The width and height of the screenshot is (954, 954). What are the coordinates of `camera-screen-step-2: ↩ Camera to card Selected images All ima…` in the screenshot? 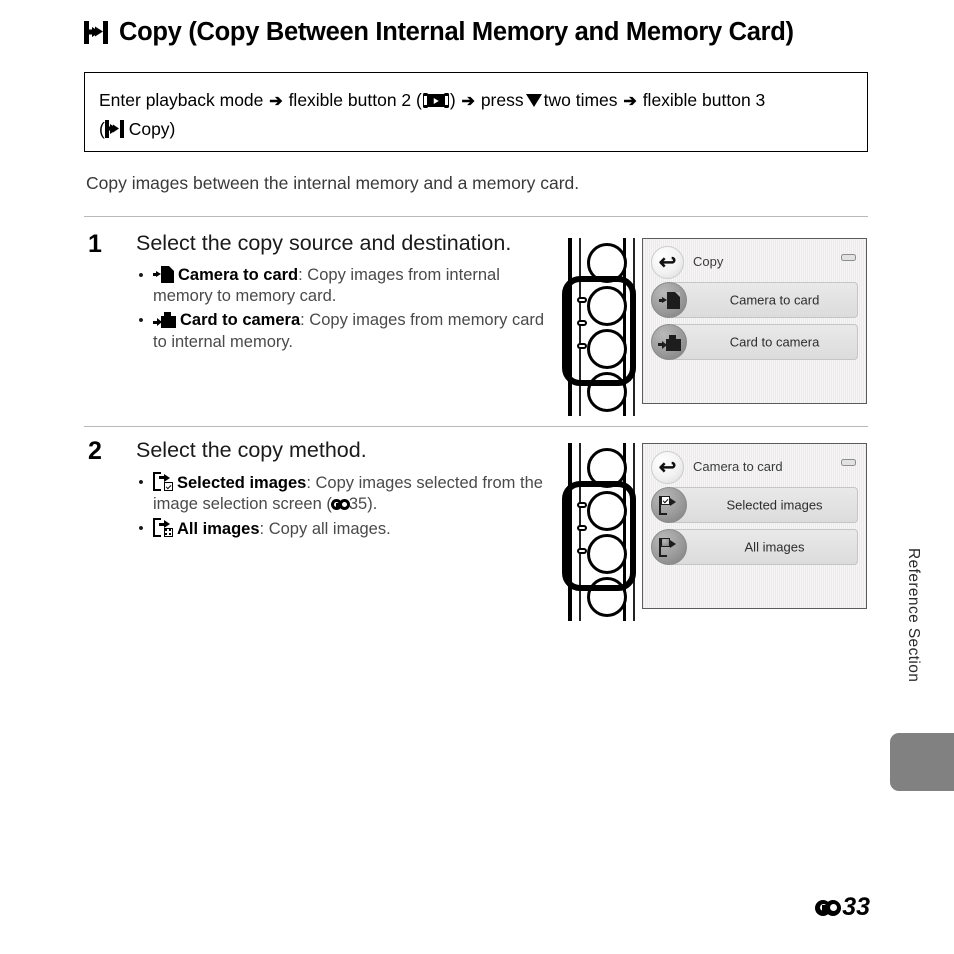 It's located at (754, 526).